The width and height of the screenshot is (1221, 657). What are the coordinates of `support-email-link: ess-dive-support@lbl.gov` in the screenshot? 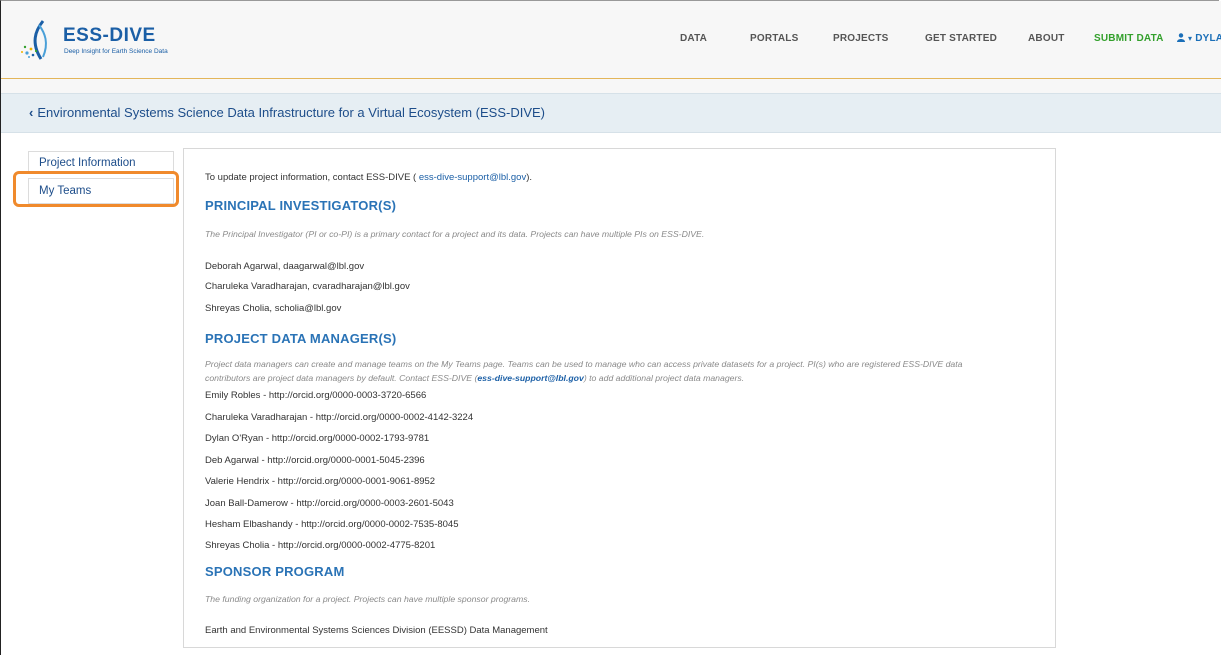 It's located at (471, 177).